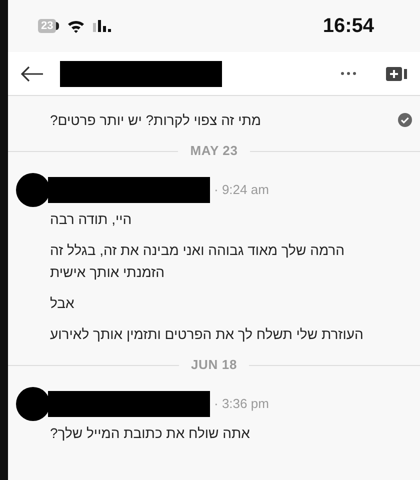 This screenshot has height=480, width=420. What do you see at coordinates (241, 190) in the screenshot?
I see `message-time: · 9:24 am` at bounding box center [241, 190].